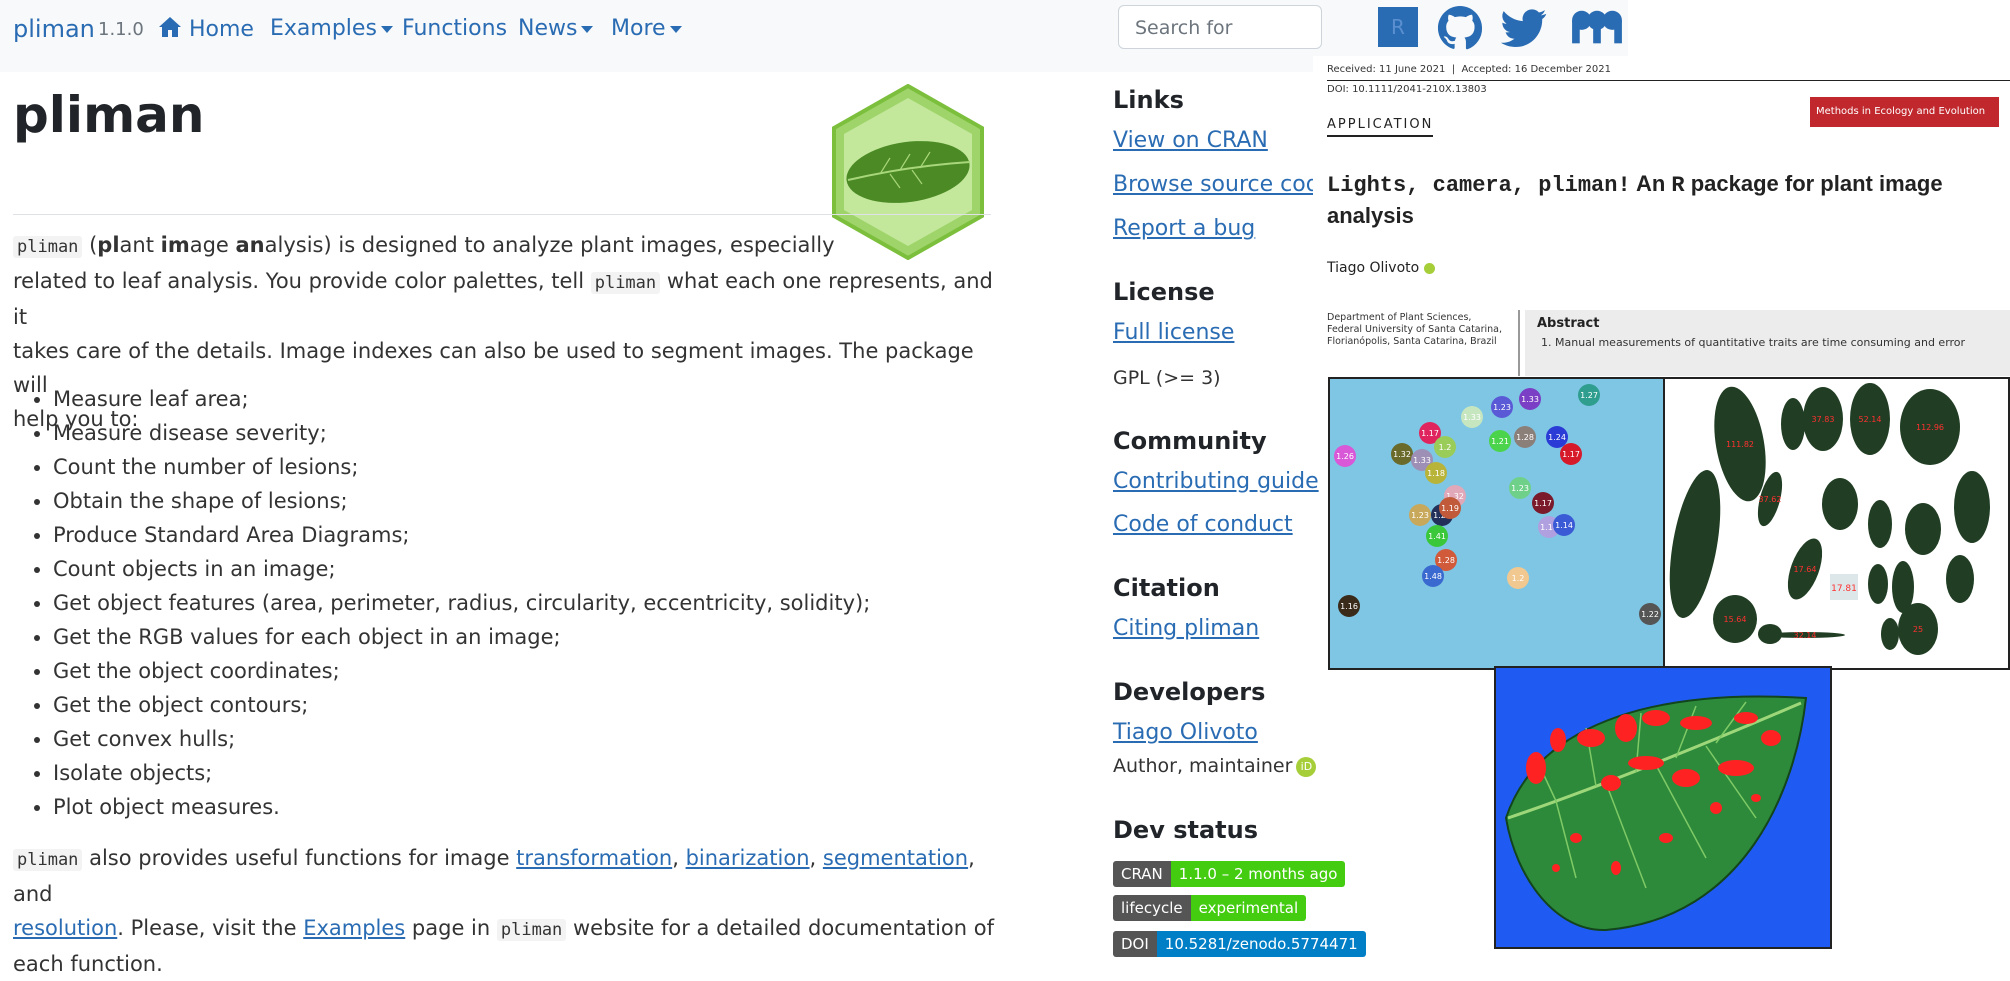  Describe the element at coordinates (1930, 427) in the screenshot. I see `leaf-label: 112.96` at that location.